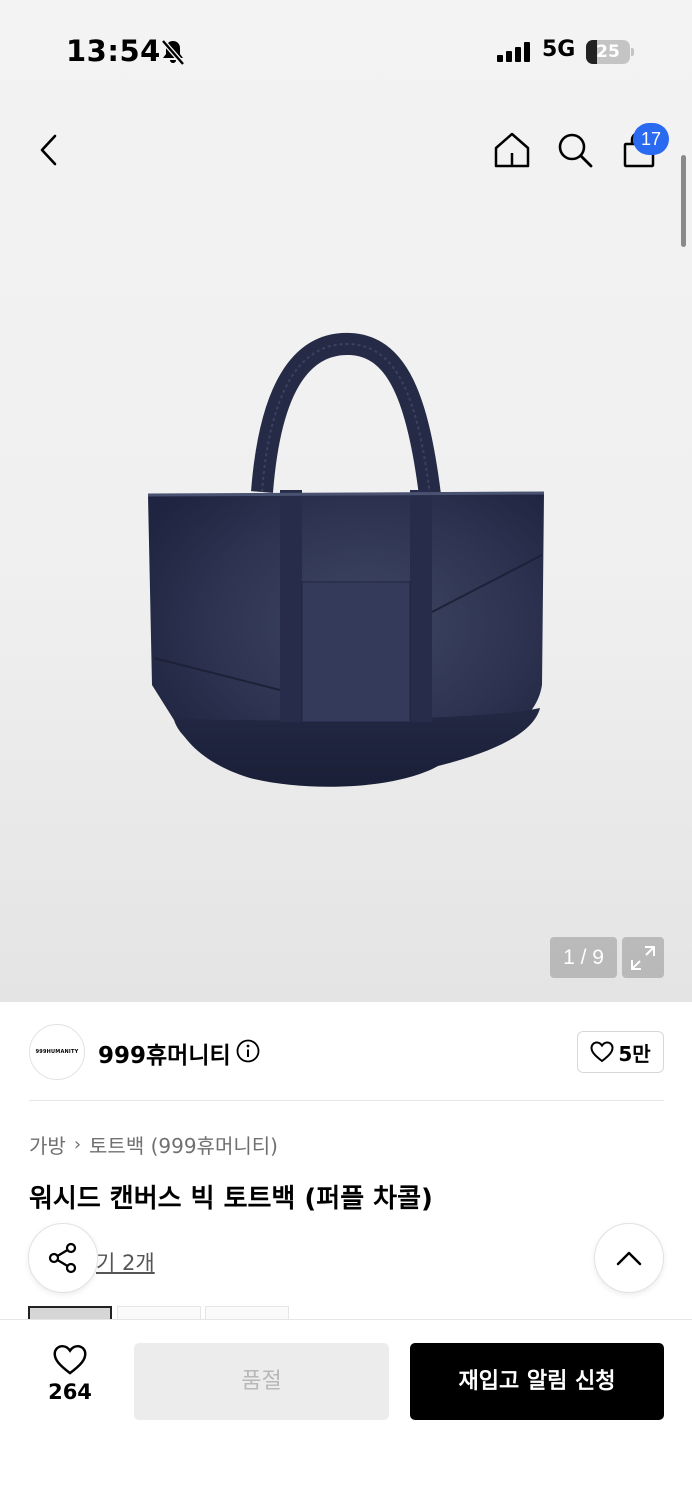 The image size is (692, 1500). I want to click on search-icon, so click(575, 150).